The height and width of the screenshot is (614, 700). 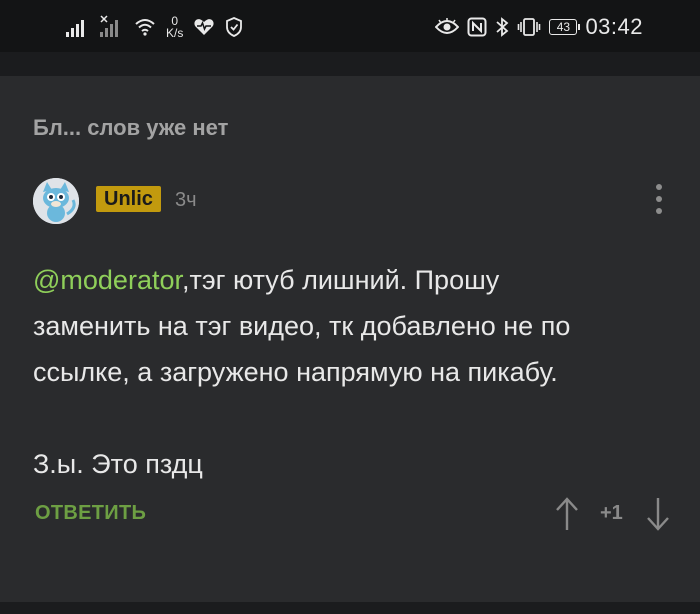 What do you see at coordinates (611, 513) in the screenshot?
I see `comment-rating: +1` at bounding box center [611, 513].